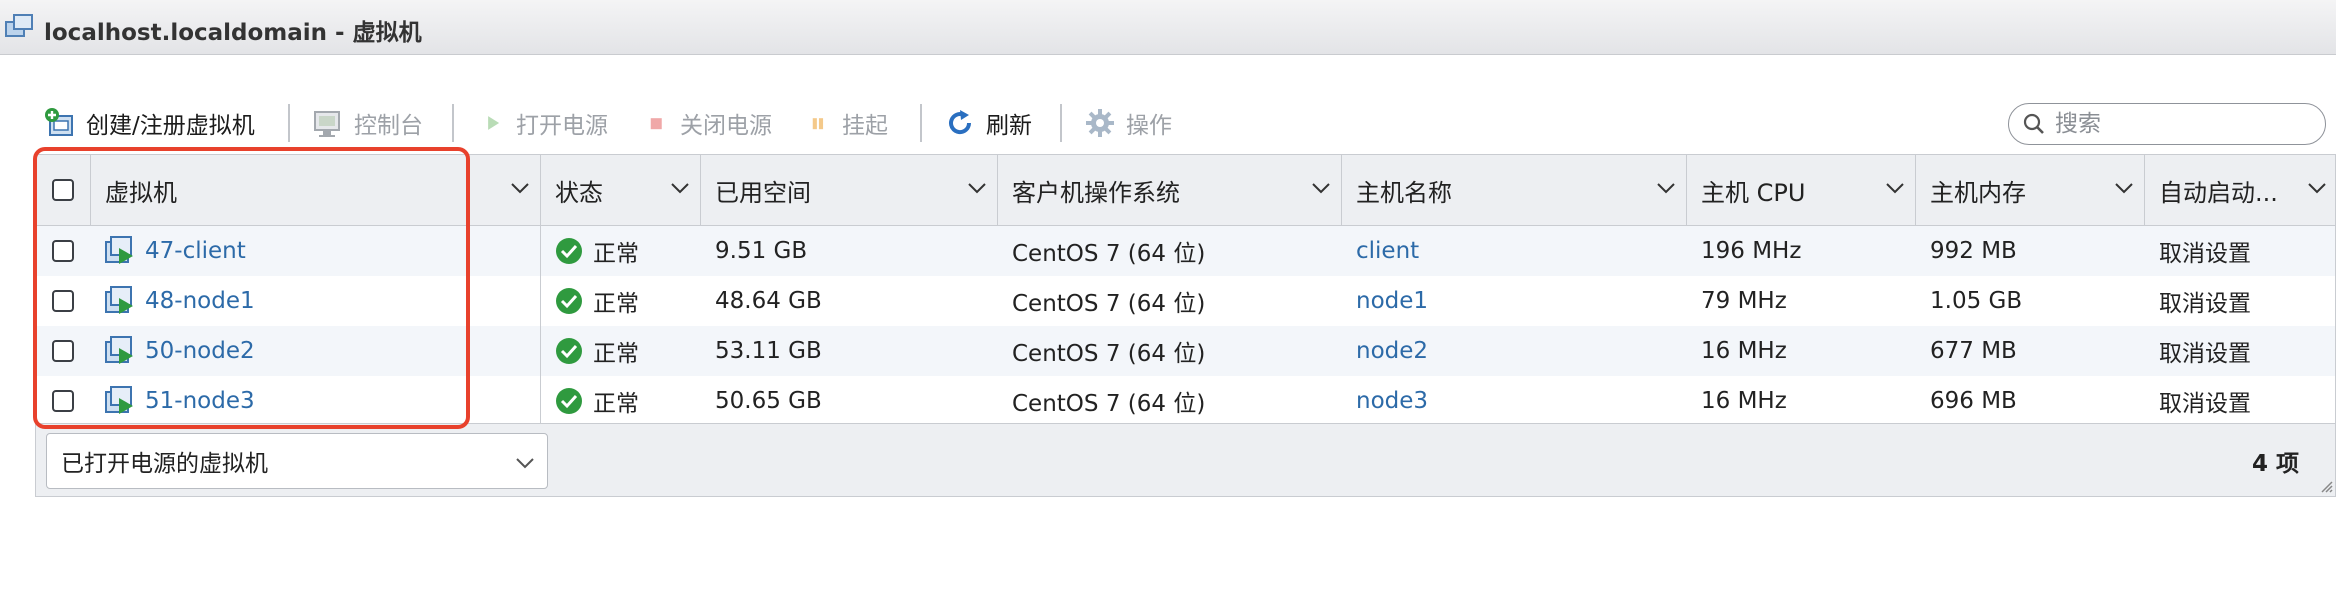  I want to click on hostname-cell: node2, so click(1385, 351).